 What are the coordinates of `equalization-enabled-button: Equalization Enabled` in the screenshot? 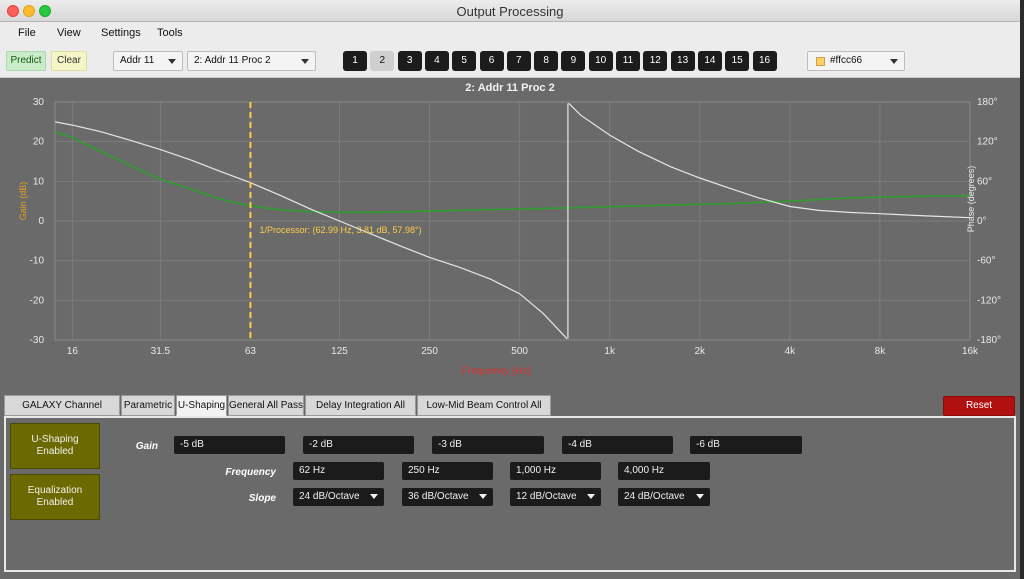 It's located at (55, 497).